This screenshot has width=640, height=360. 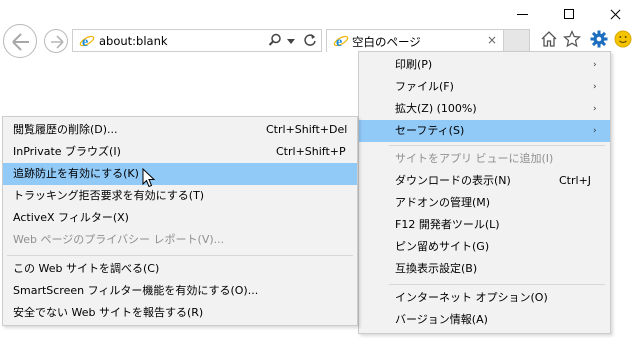 What do you see at coordinates (484, 87) in the screenshot?
I see `menu-item-file: ファイル(F) ›` at bounding box center [484, 87].